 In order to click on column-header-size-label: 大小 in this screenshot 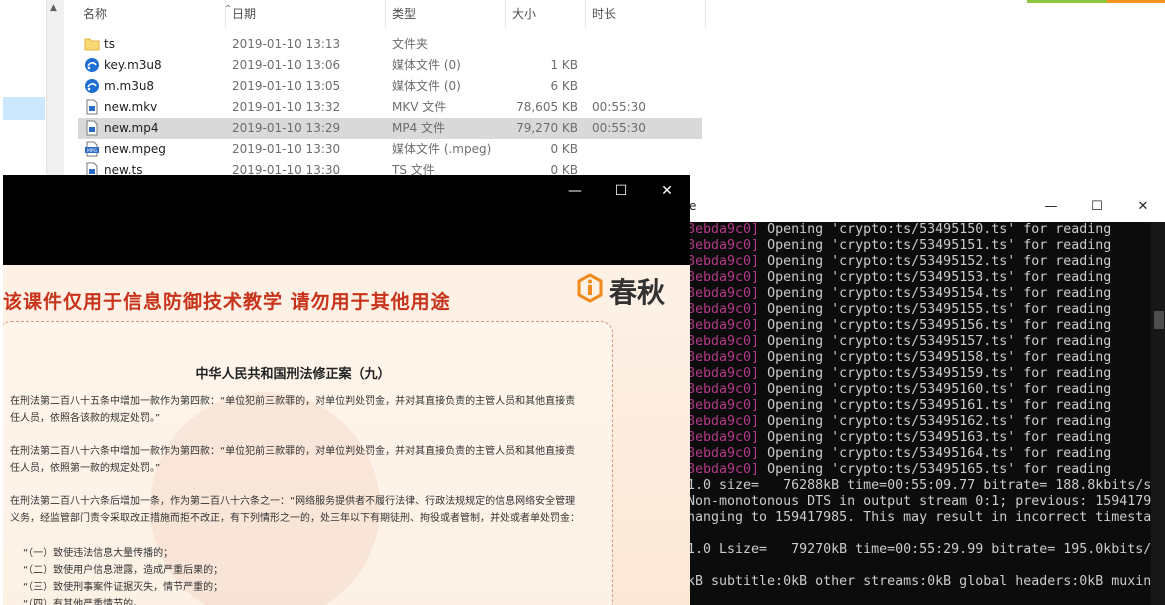, I will do `click(524, 14)`.